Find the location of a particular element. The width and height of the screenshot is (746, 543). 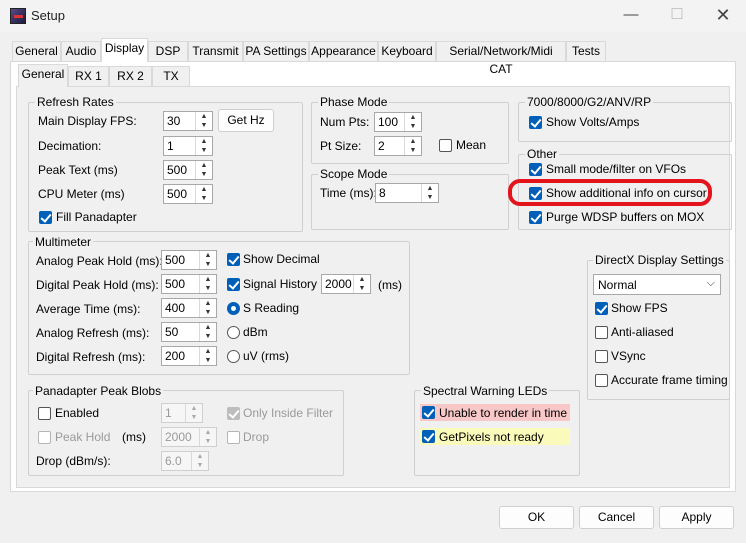

subtab-tx: TX is located at coordinates (171, 76).